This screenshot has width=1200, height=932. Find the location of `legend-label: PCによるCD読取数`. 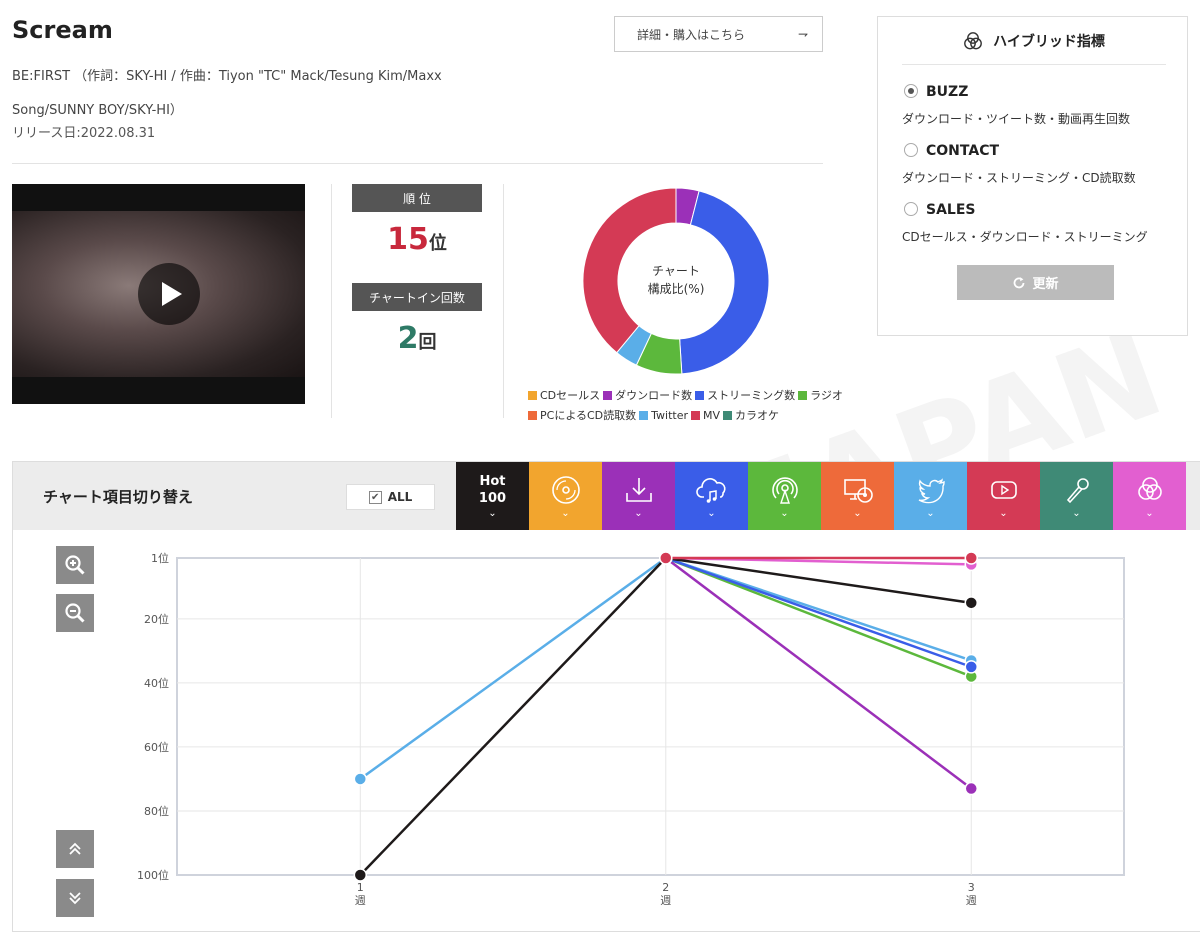

legend-label: PCによるCD読取数 is located at coordinates (588, 415).